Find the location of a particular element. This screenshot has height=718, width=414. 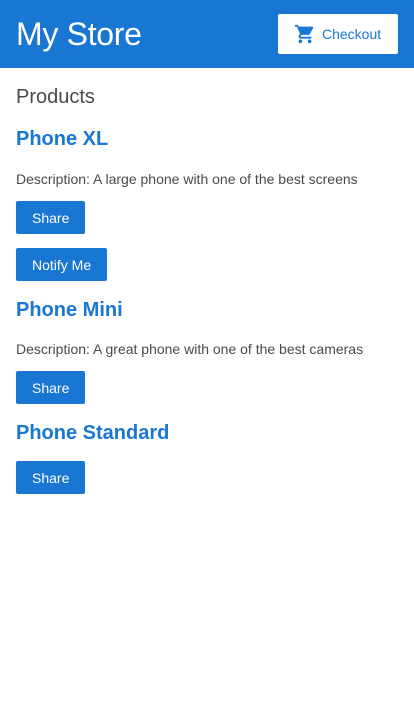

product-item: Phone Standard Share is located at coordinates (207, 458).